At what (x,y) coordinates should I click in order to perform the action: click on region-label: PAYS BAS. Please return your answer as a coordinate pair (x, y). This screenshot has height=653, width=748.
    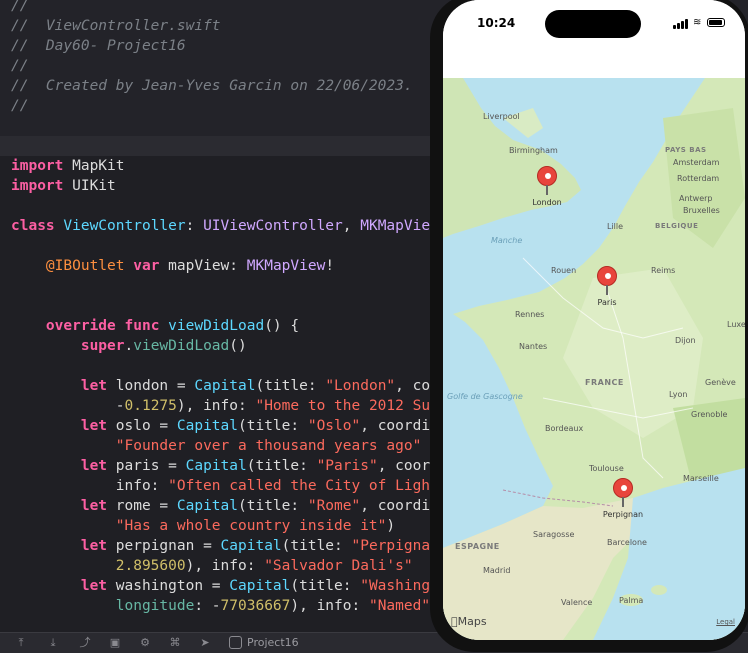
    Looking at the image, I should click on (686, 150).